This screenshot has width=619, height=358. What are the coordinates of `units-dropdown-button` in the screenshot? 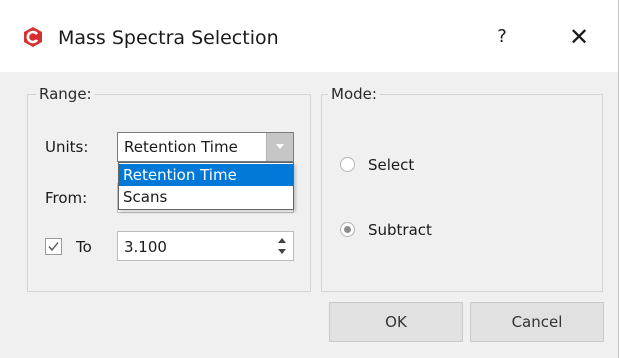 It's located at (279, 147).